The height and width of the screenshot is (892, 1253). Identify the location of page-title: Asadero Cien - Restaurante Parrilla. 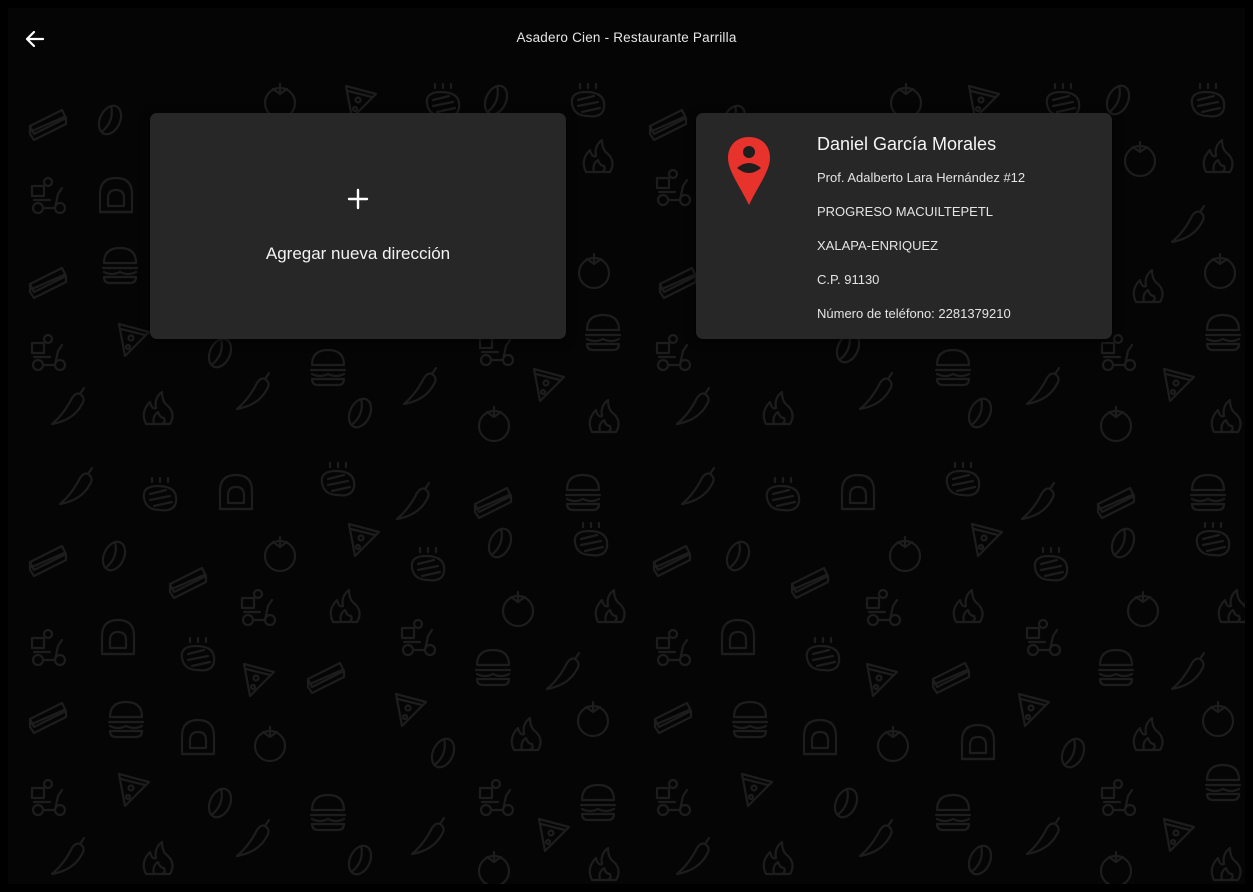
(626, 37).